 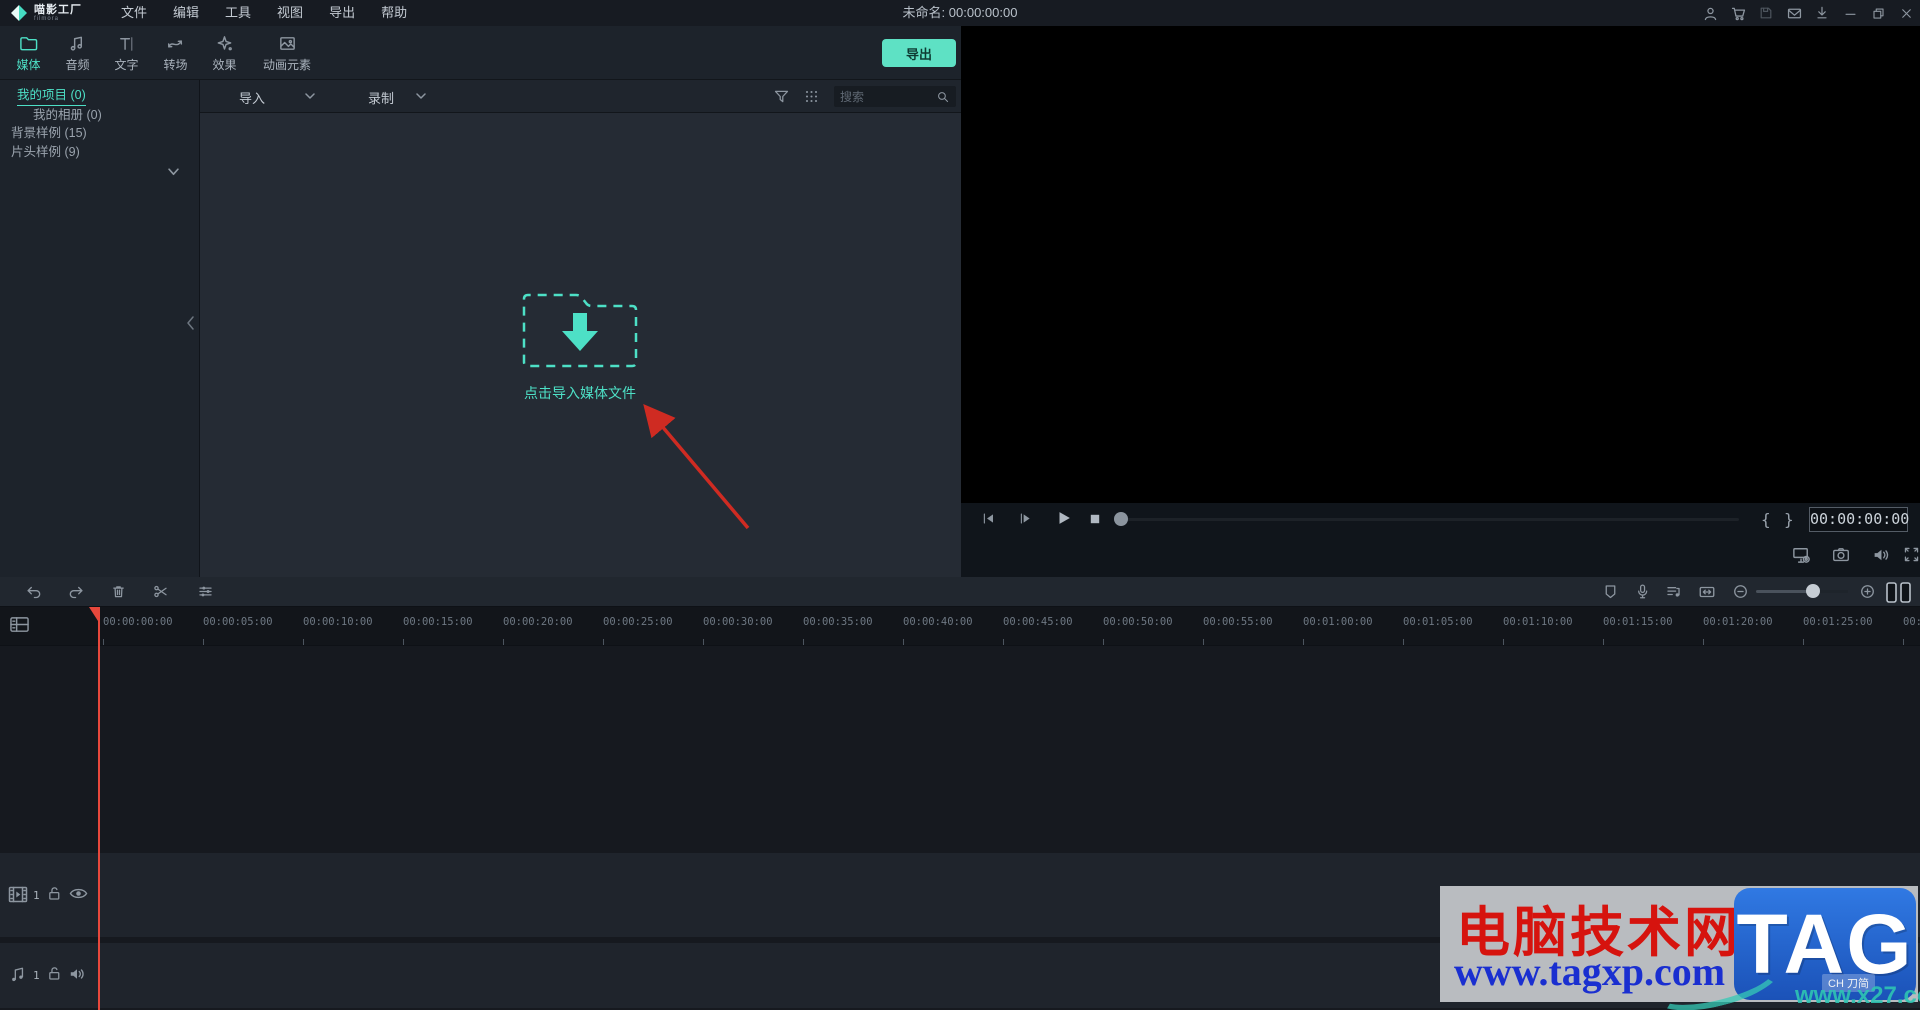 What do you see at coordinates (1906, 13) in the screenshot?
I see `close-button` at bounding box center [1906, 13].